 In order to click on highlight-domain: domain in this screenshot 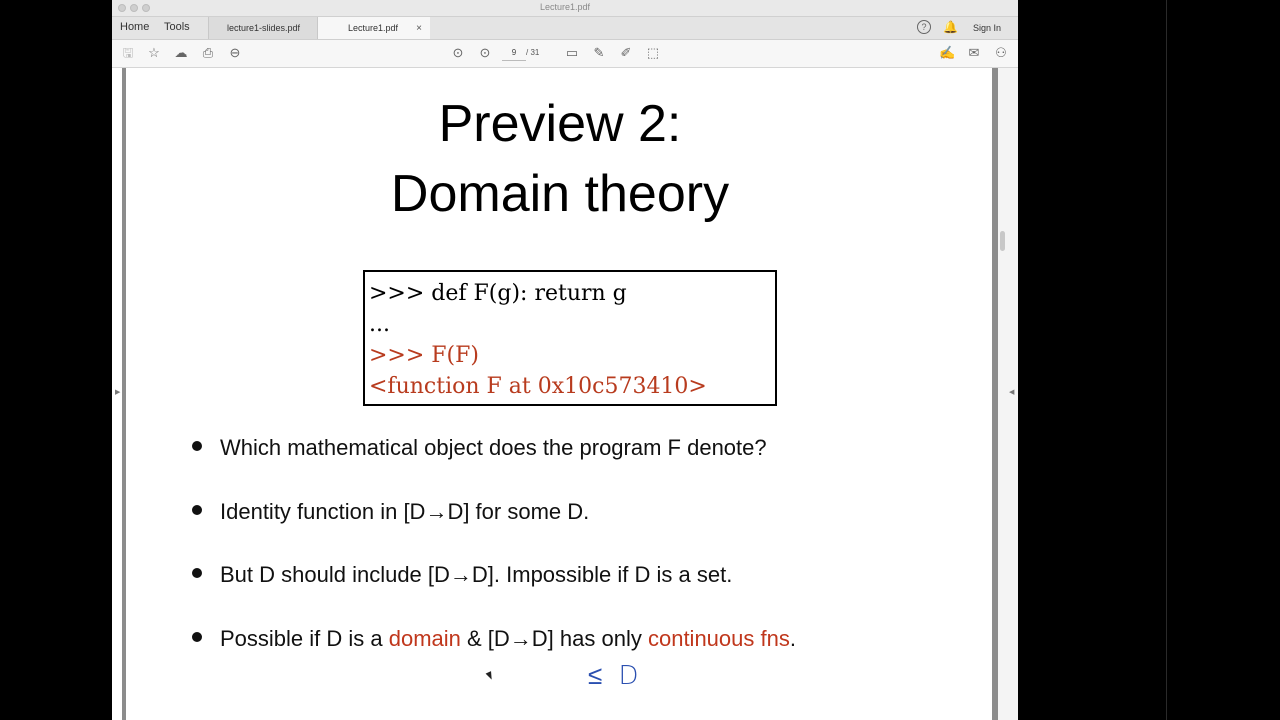, I will do `click(424, 638)`.